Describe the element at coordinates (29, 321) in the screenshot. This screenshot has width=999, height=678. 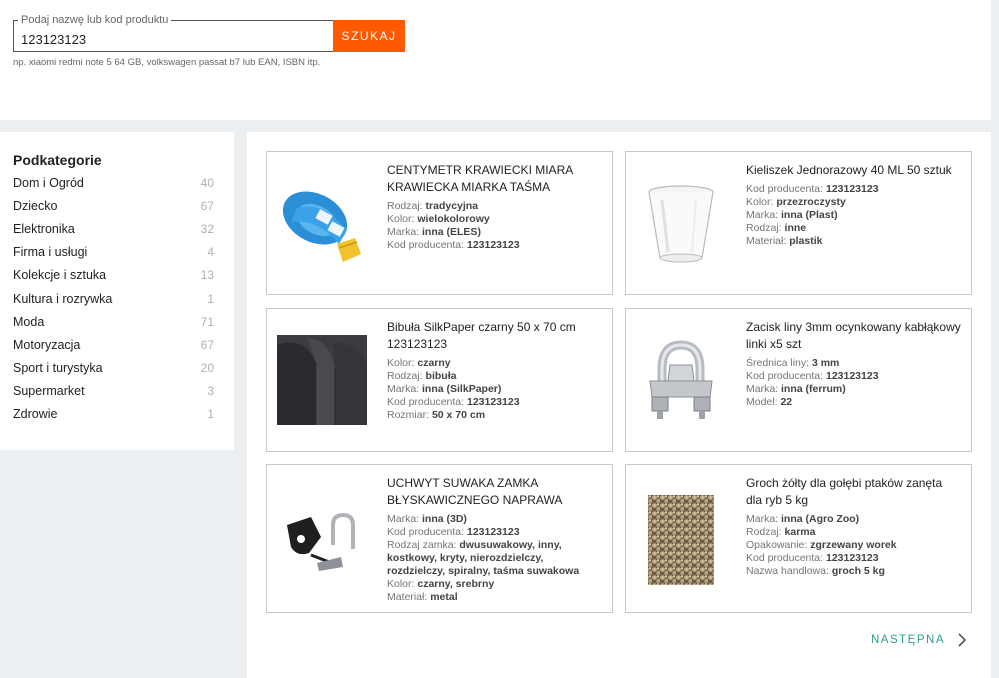
I see `subcategory-label: Moda` at that location.